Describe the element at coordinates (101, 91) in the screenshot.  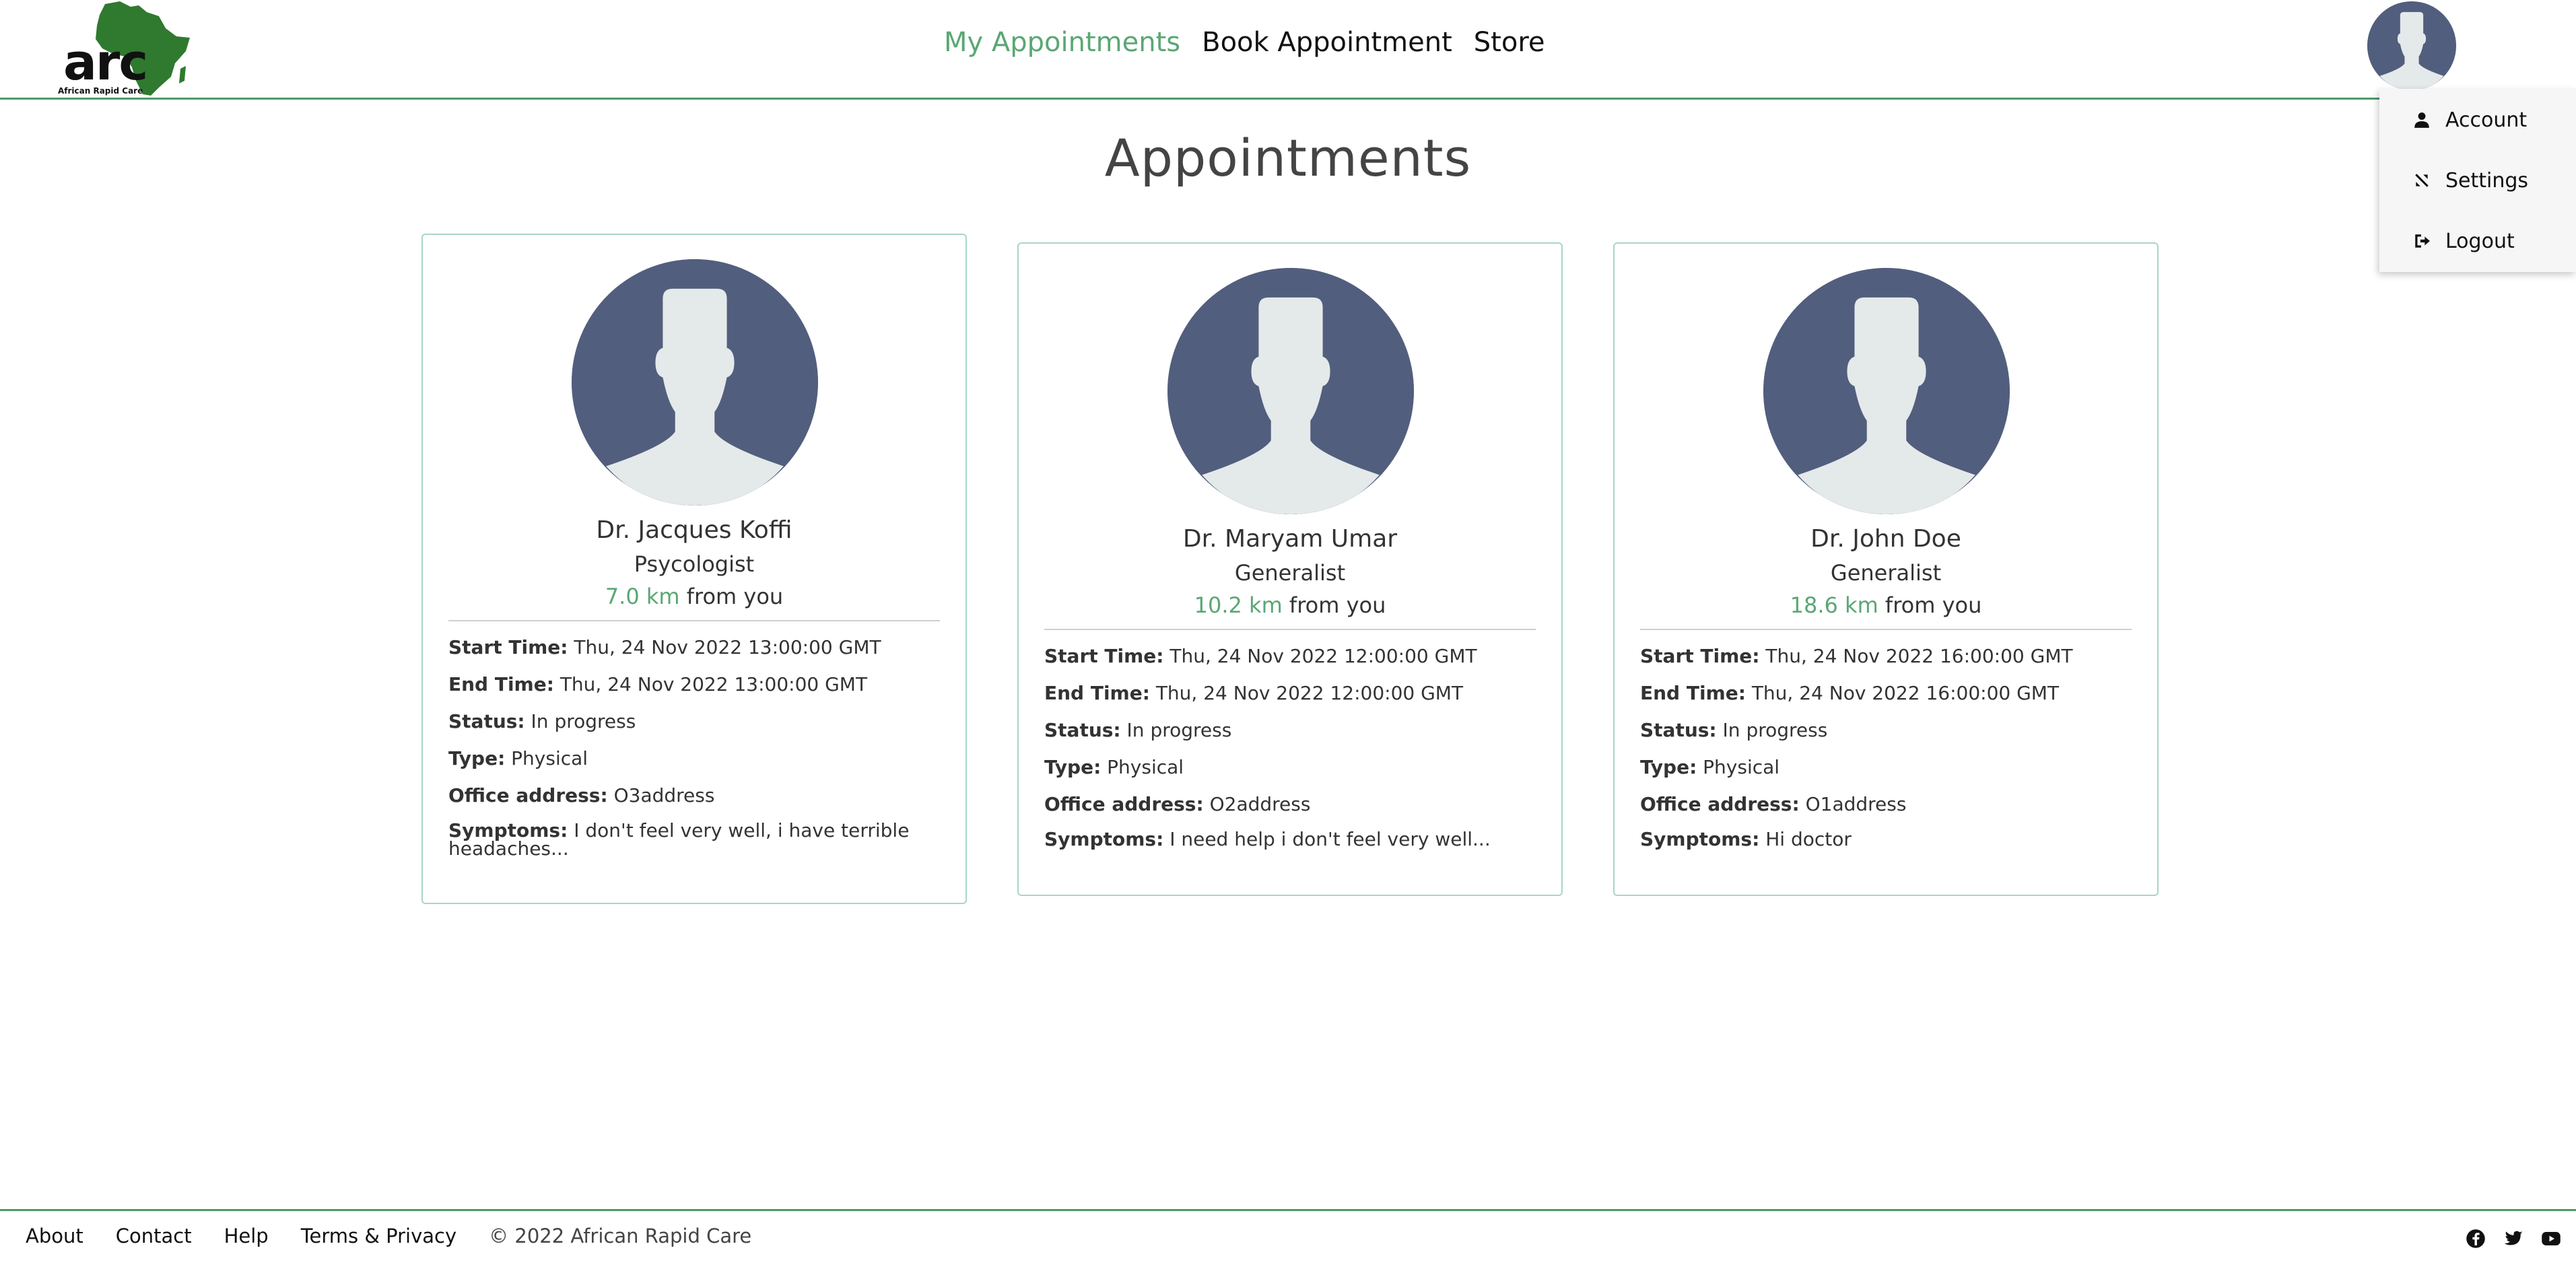
I see `logo-subtitle: African Rapid Care` at that location.